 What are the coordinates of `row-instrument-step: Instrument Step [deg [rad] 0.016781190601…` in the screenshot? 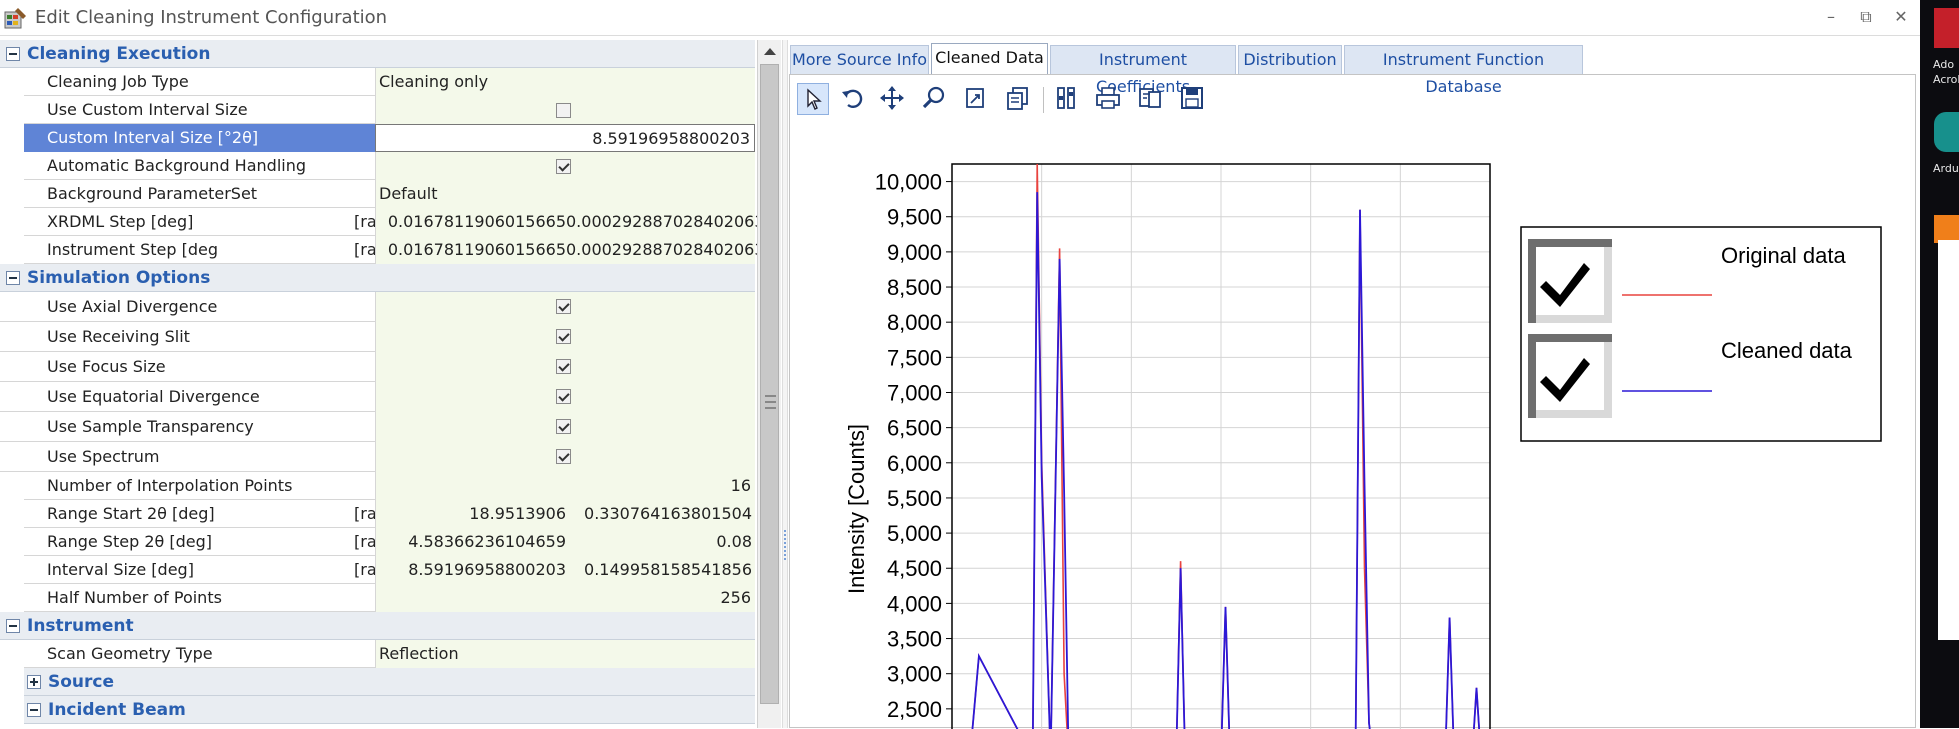 It's located at (382, 250).